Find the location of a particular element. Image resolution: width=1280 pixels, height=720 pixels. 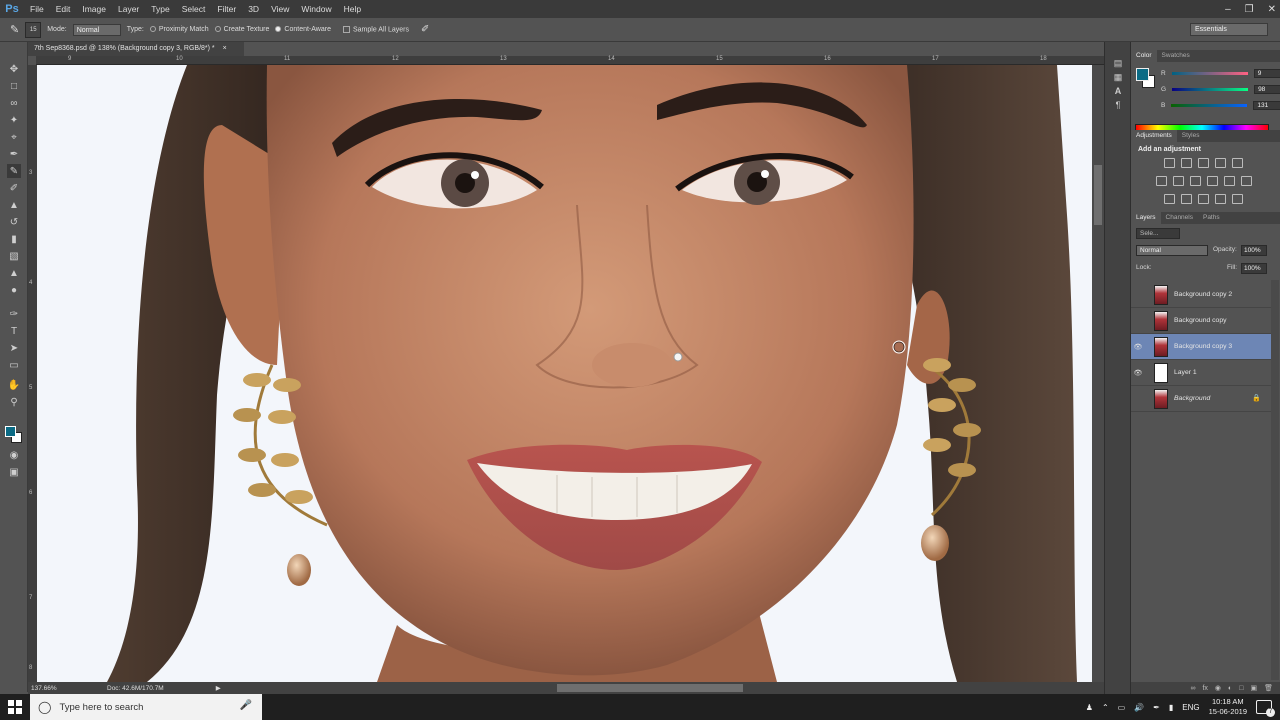

menu-layer: Layer is located at coordinates (128, 9).